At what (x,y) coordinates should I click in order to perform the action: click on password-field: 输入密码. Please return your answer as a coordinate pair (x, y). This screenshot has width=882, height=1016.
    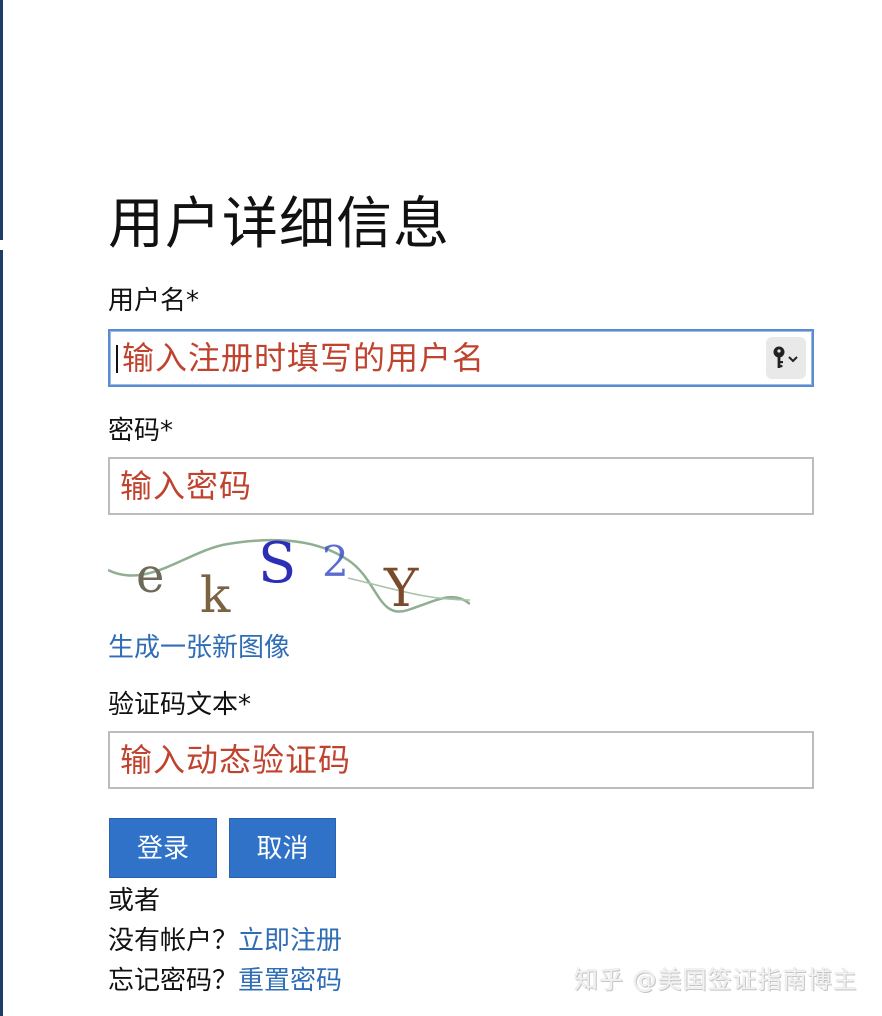
    Looking at the image, I should click on (461, 486).